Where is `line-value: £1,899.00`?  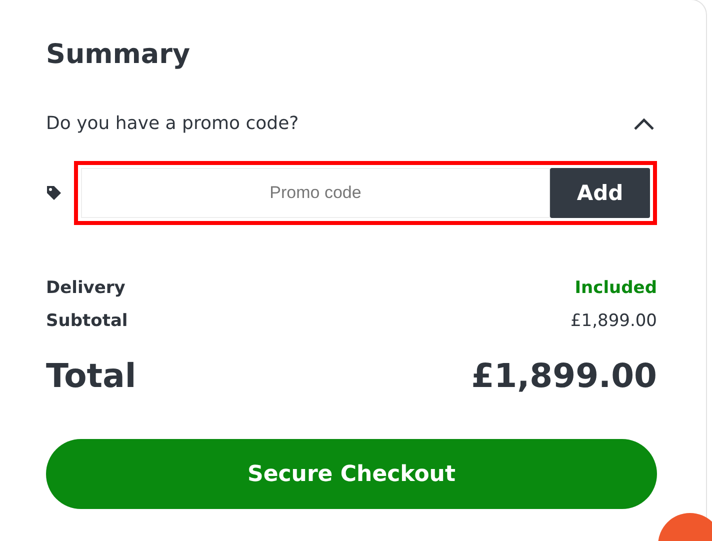
line-value: £1,899.00 is located at coordinates (613, 321).